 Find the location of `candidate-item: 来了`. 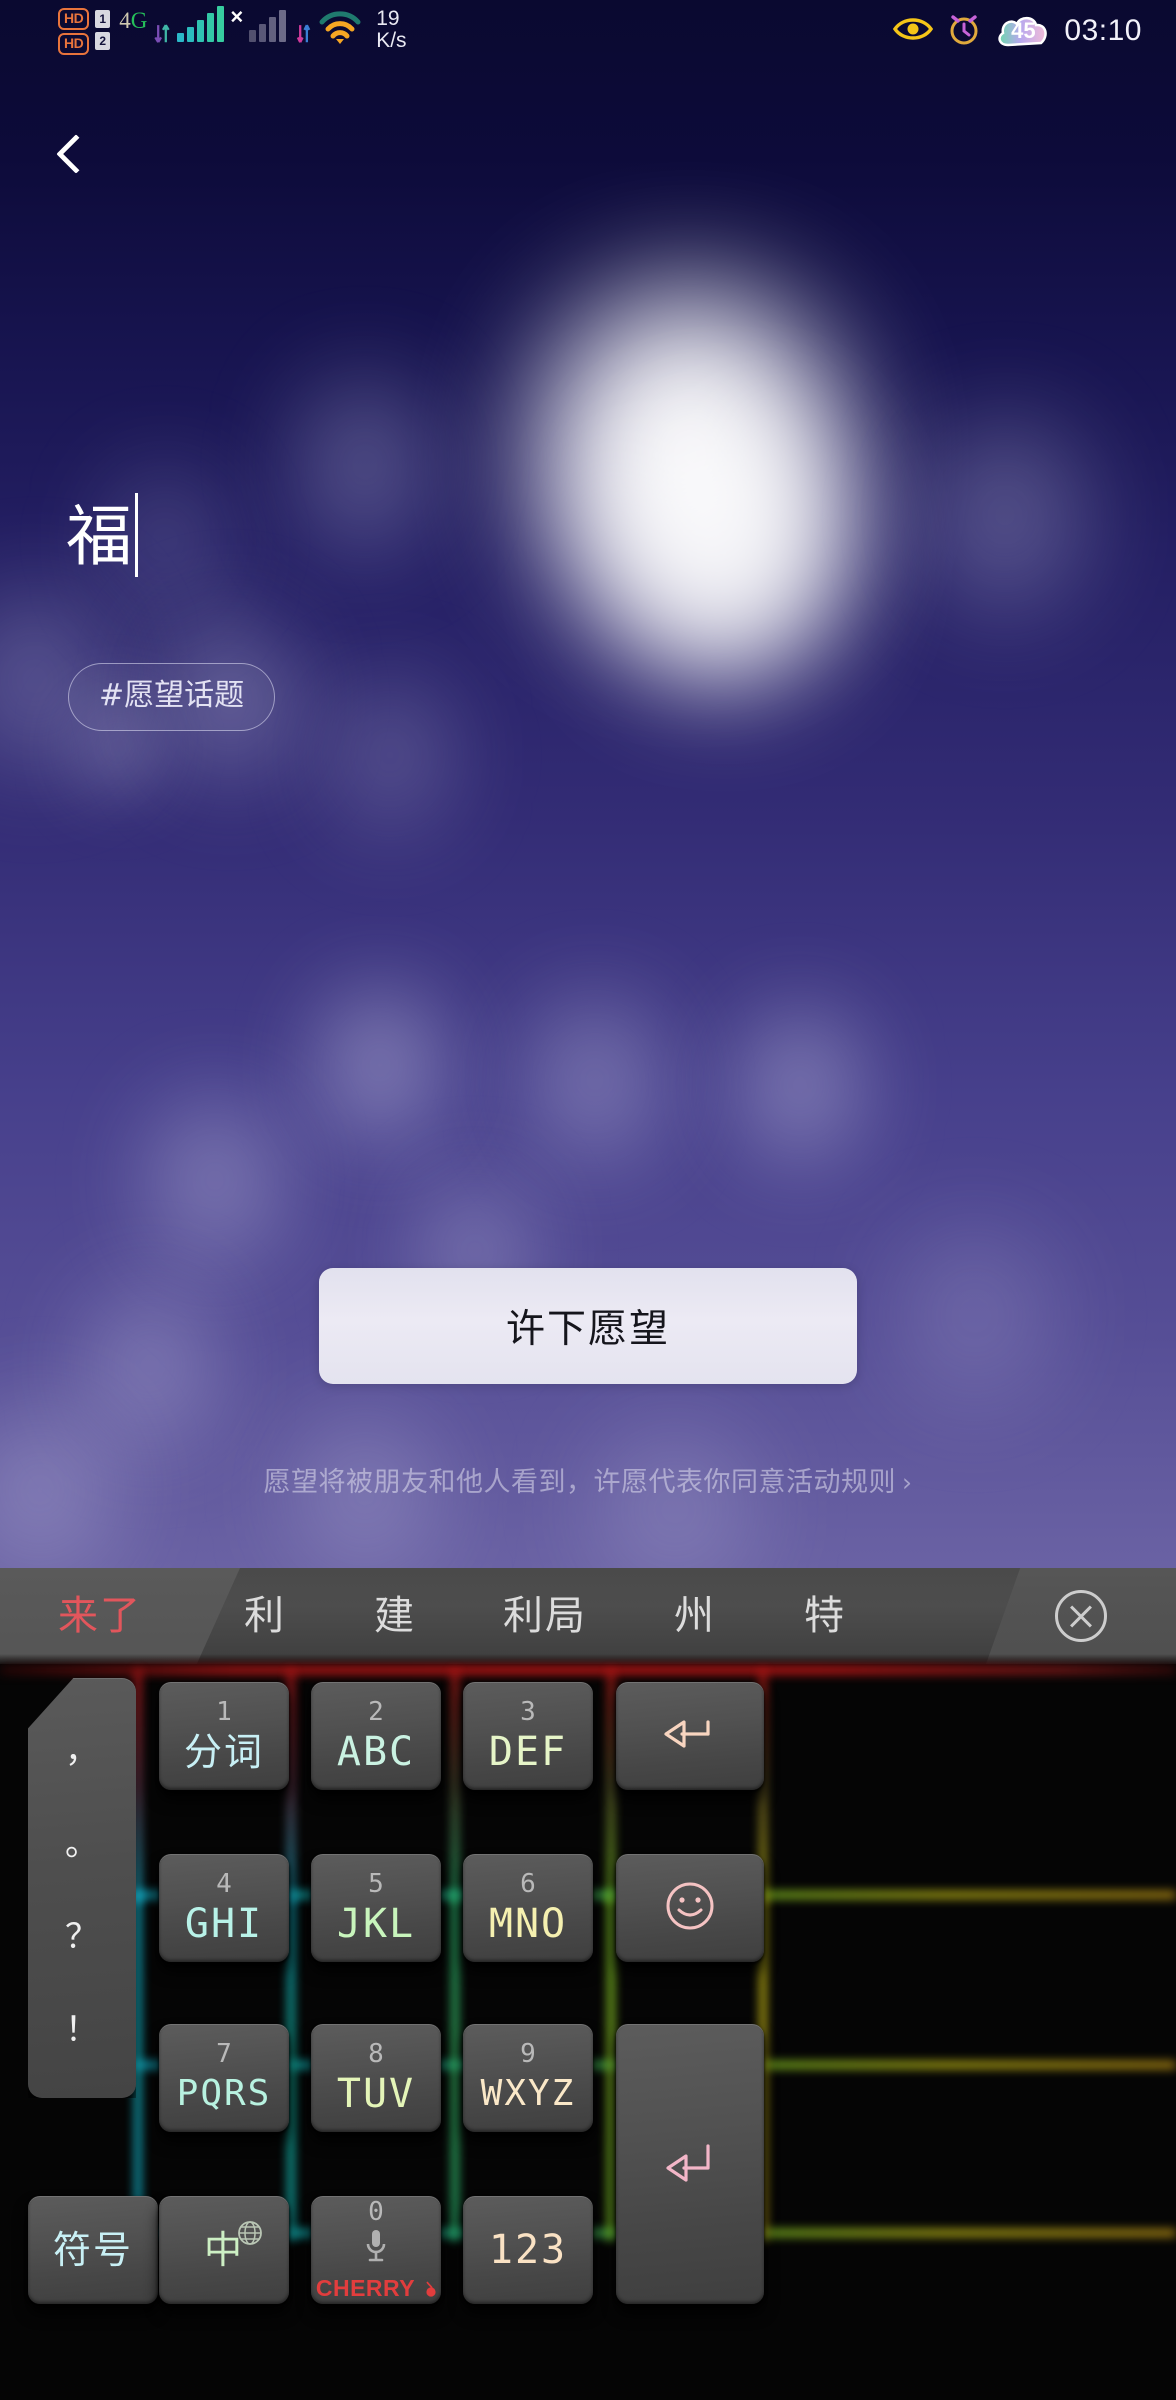

candidate-item: 来了 is located at coordinates (100, 1616).